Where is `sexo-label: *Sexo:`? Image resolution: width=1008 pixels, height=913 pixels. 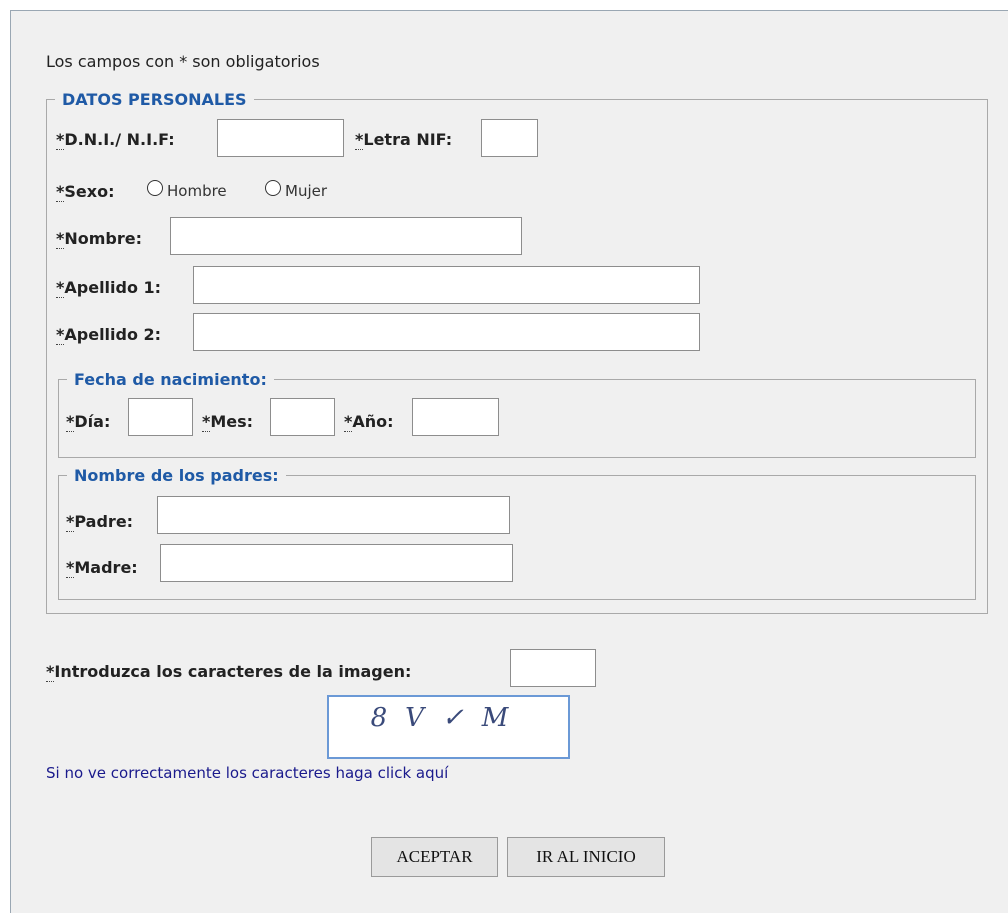 sexo-label: *Sexo: is located at coordinates (85, 192).